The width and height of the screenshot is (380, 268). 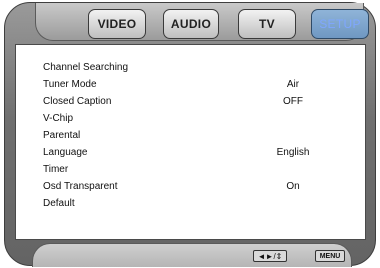 I want to click on menu-item-label: Tuner Mode, so click(x=70, y=84).